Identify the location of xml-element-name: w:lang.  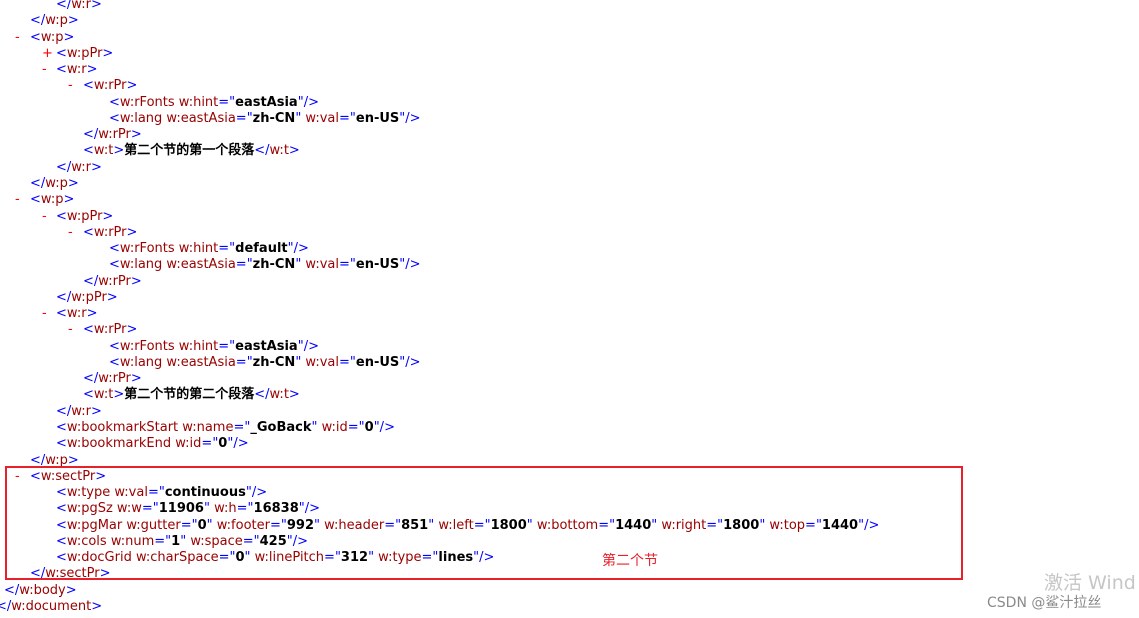
(141, 264).